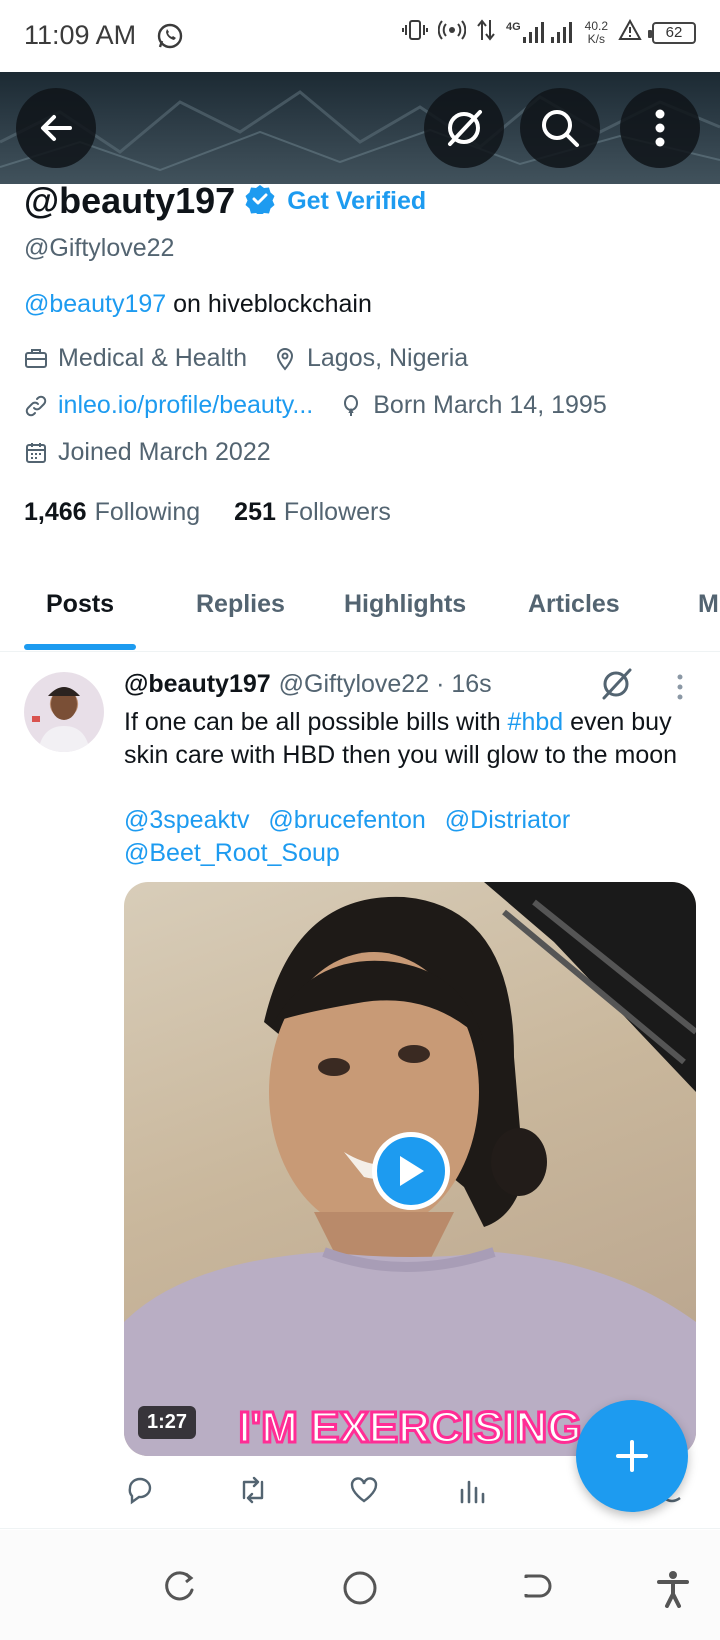  I want to click on profile-bio: @beauty197 on hiveblockchain, so click(198, 304).